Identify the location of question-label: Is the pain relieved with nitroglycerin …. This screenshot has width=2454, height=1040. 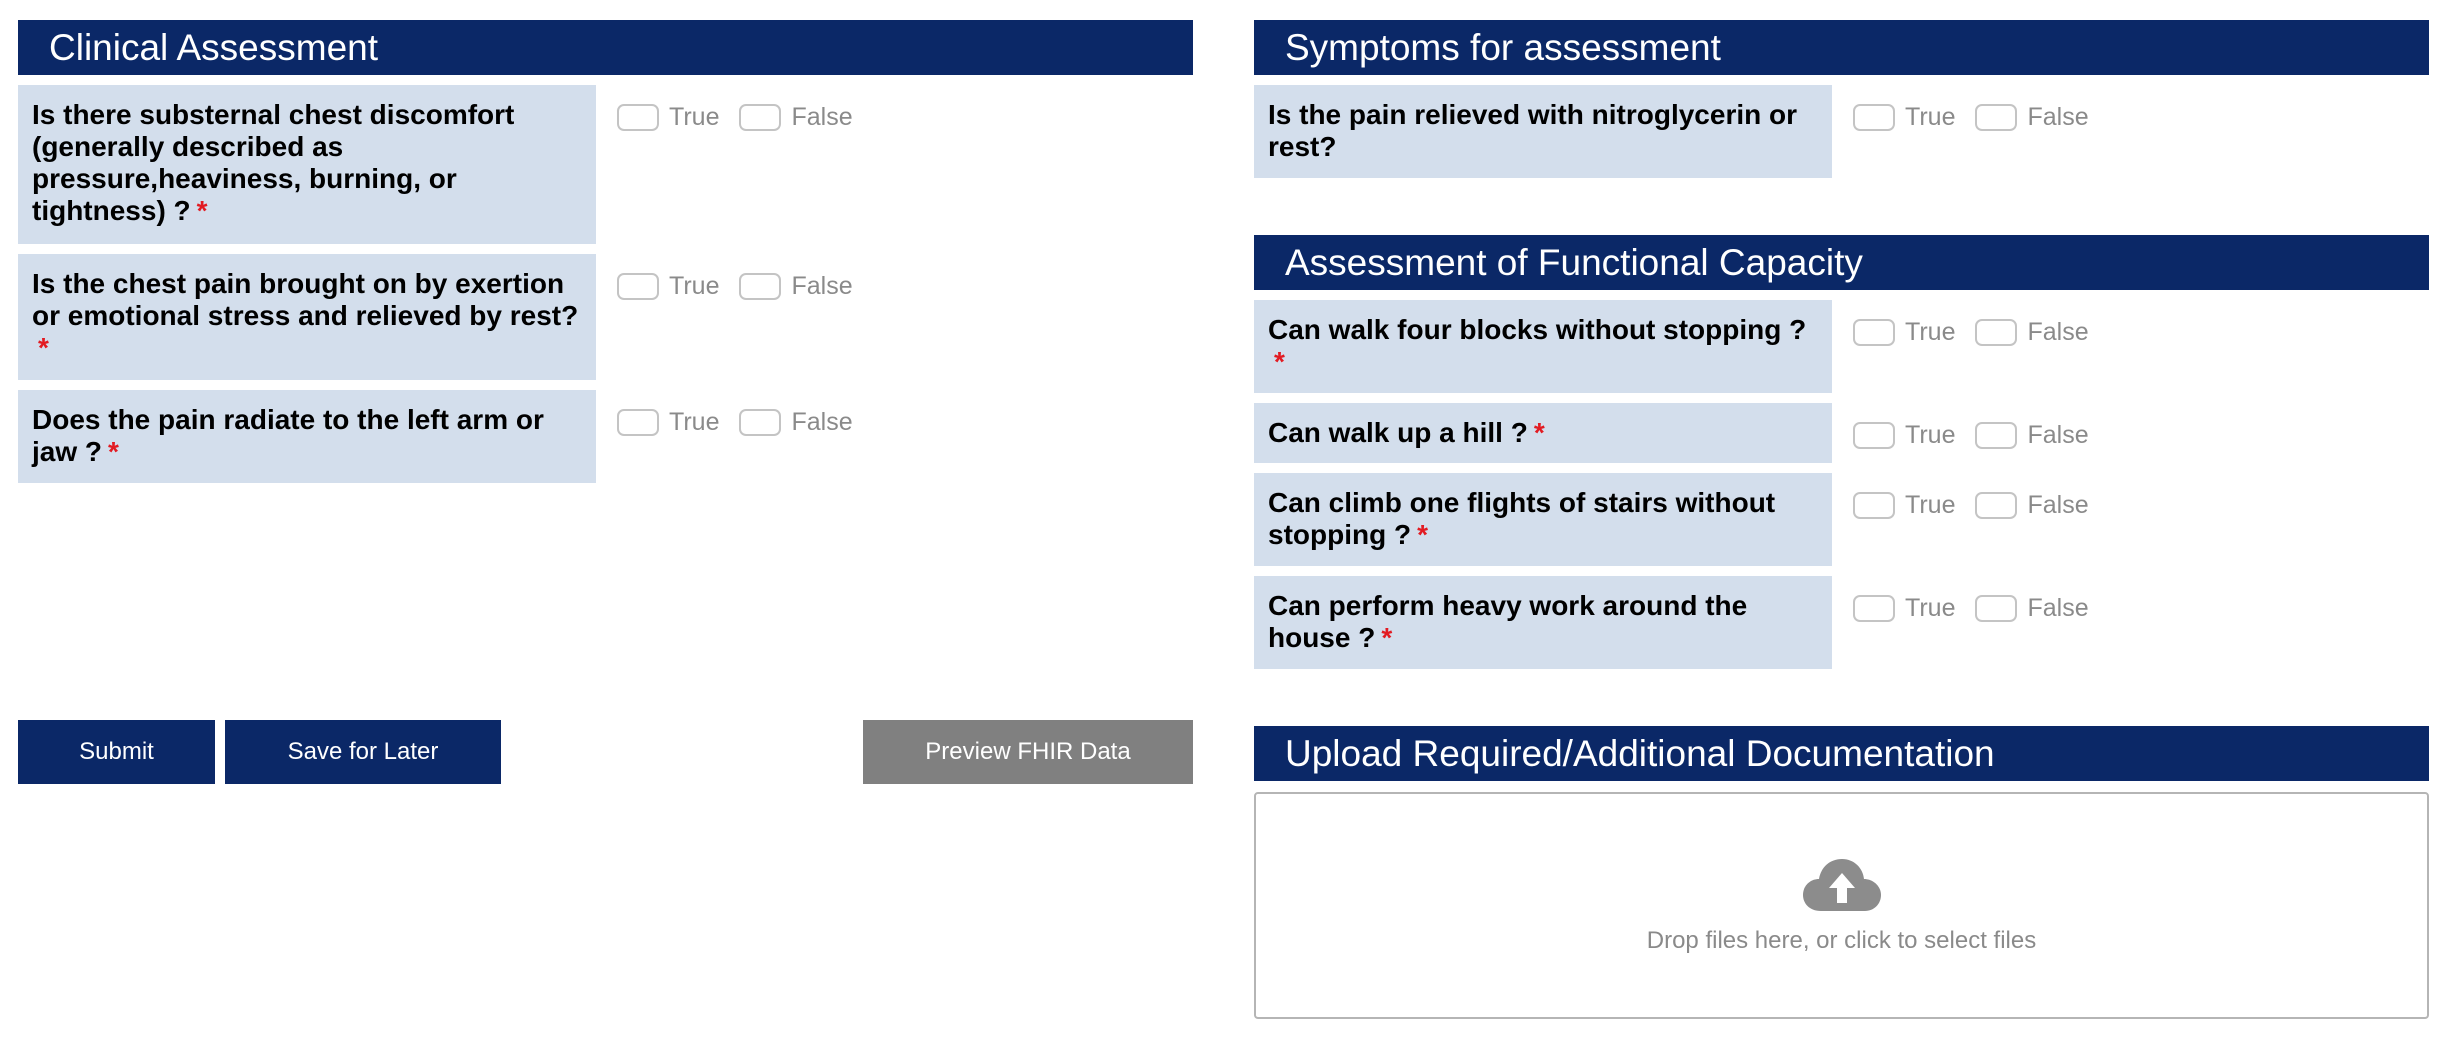
(1543, 131).